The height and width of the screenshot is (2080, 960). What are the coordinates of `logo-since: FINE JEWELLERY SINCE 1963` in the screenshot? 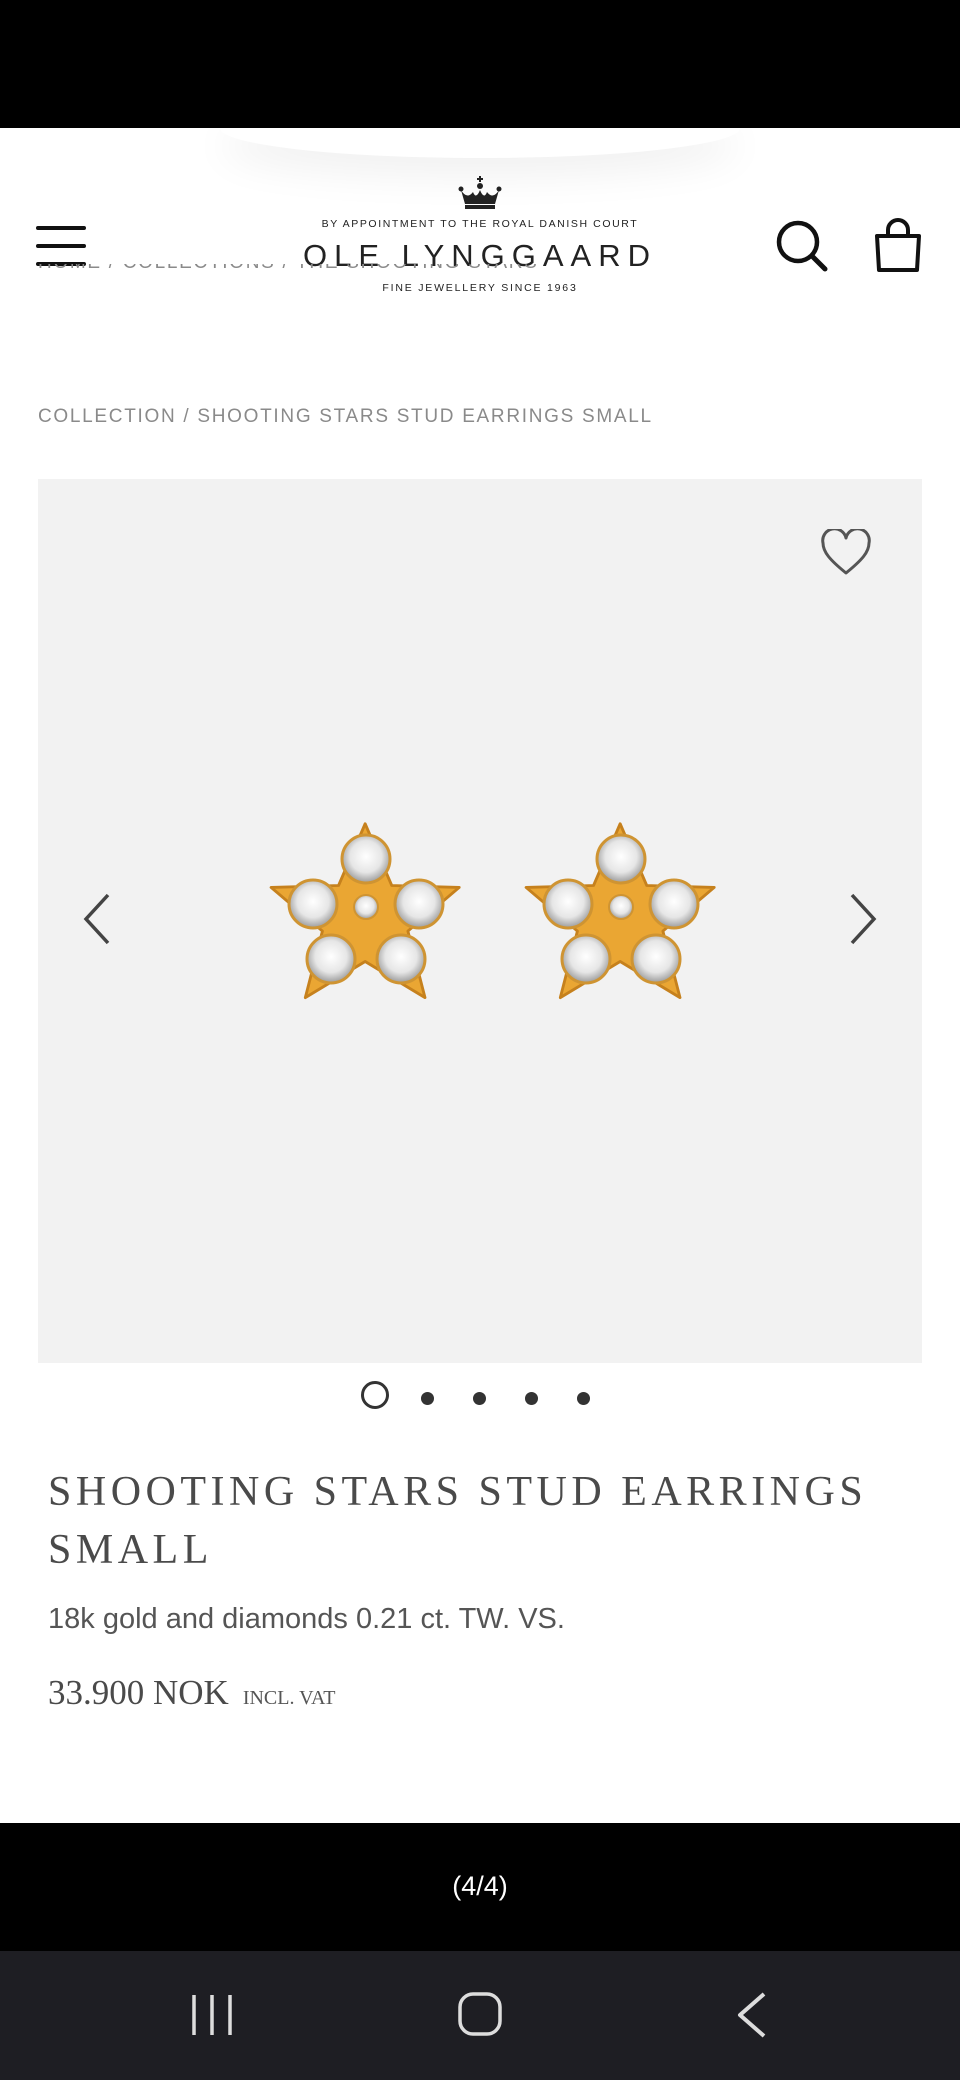 It's located at (480, 288).